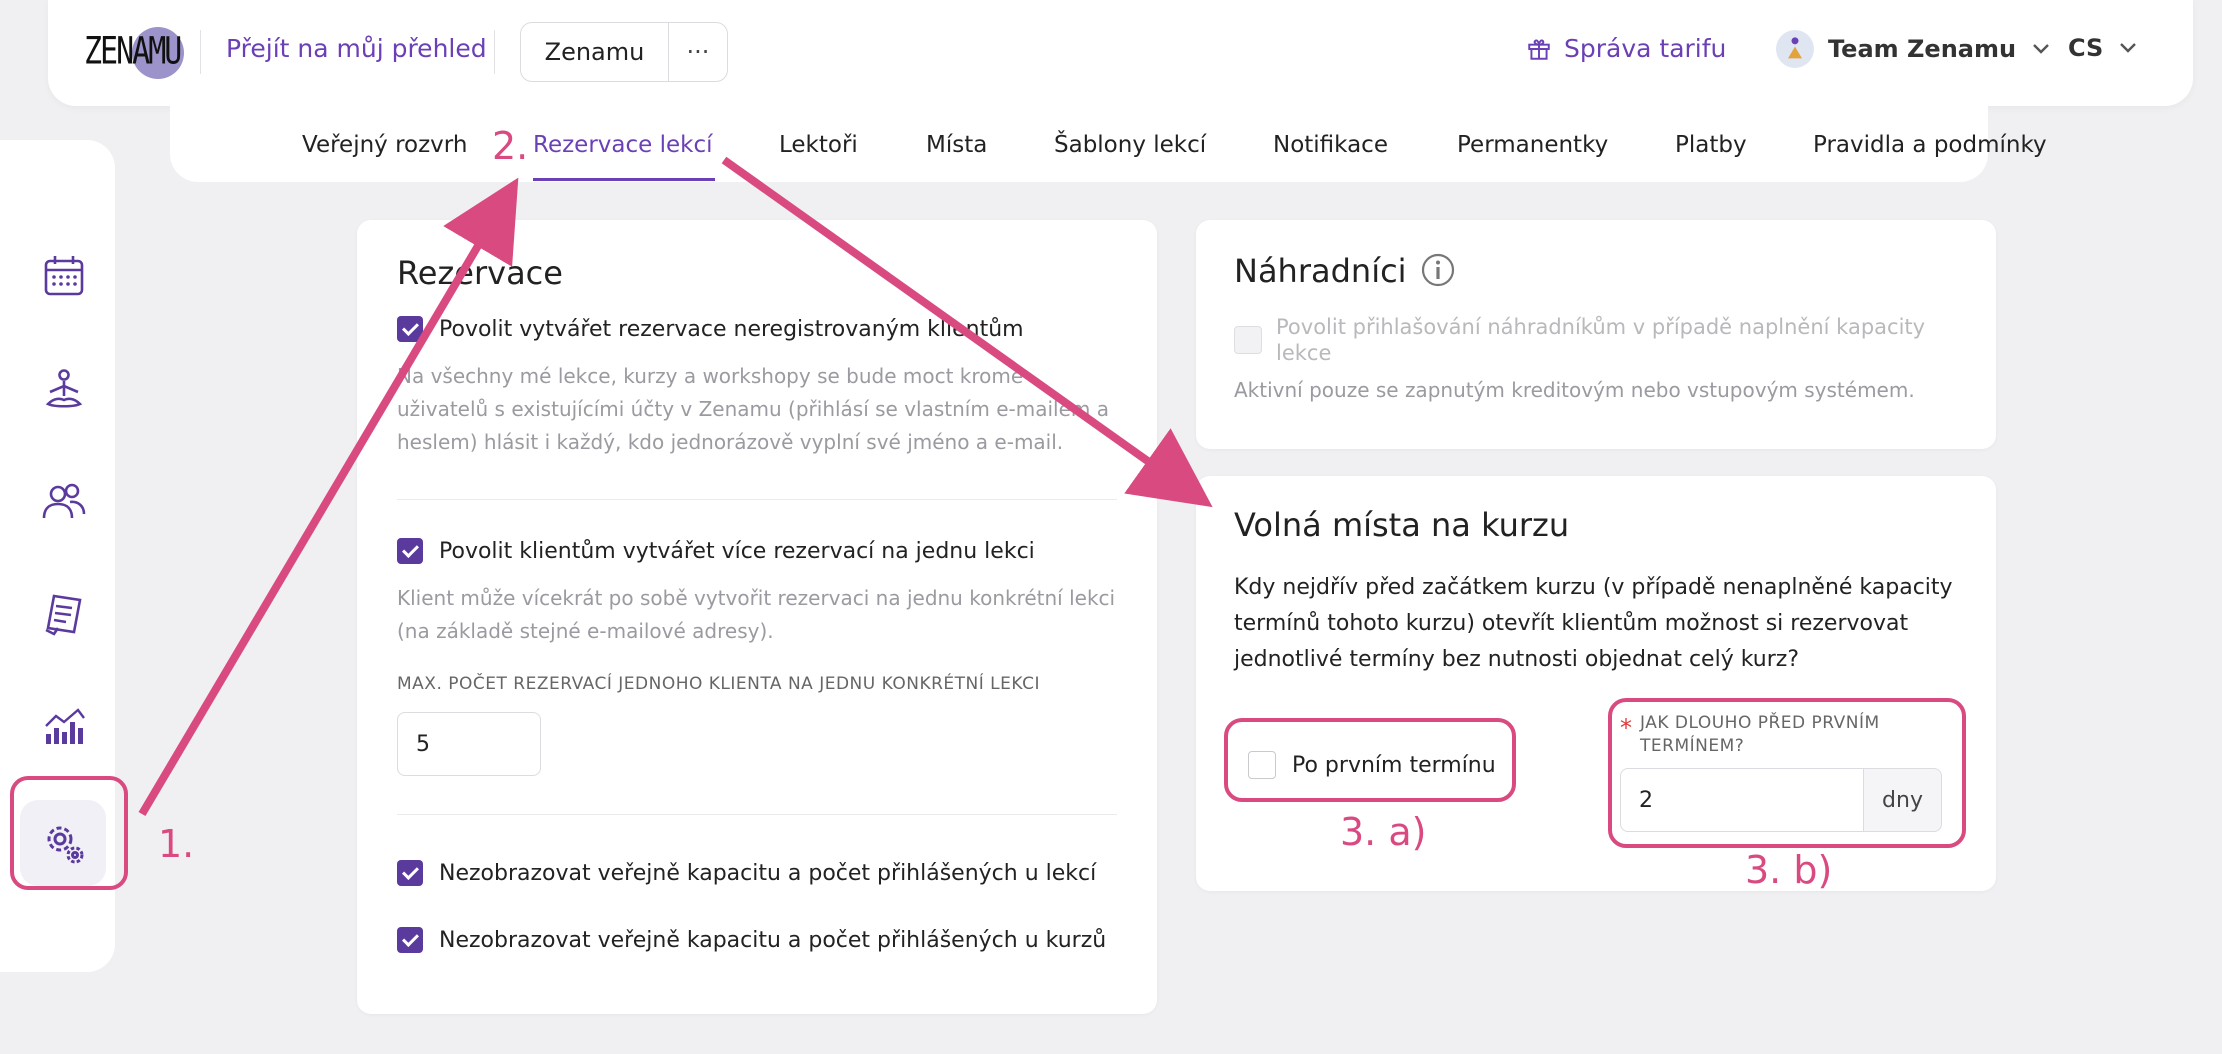 The image size is (2222, 1054). What do you see at coordinates (967, 332) in the screenshot?
I see `arrow-to-free-spots-card` at bounding box center [967, 332].